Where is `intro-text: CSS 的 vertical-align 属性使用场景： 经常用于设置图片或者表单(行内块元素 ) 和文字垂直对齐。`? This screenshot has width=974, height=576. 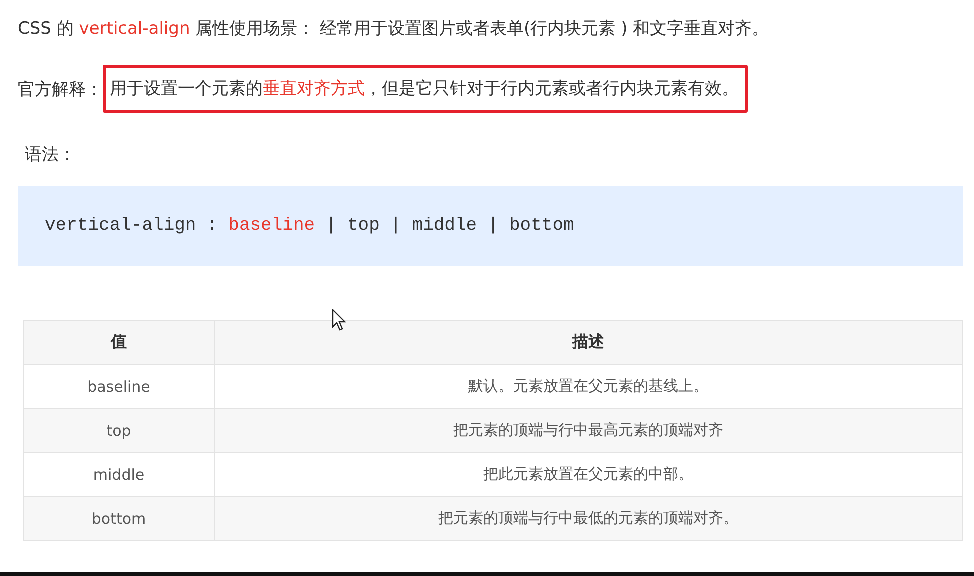
intro-text: CSS 的 vertical-align 属性使用场景： 经常用于设置图片或者表单(行内块元素 ) 和文字垂直对齐。 is located at coordinates (394, 29).